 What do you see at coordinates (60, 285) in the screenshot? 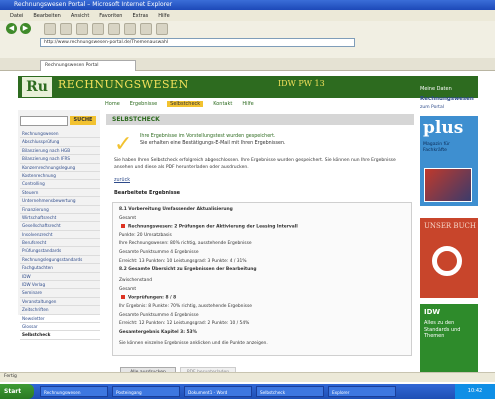
I see `sidebar-item: IDW Verlag` at bounding box center [60, 285].